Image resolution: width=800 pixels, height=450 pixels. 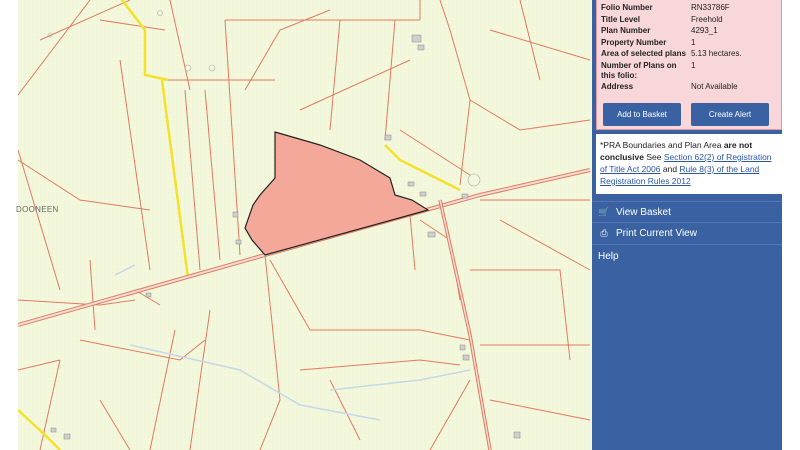 I want to click on row-label: Title Level, so click(x=620, y=19).